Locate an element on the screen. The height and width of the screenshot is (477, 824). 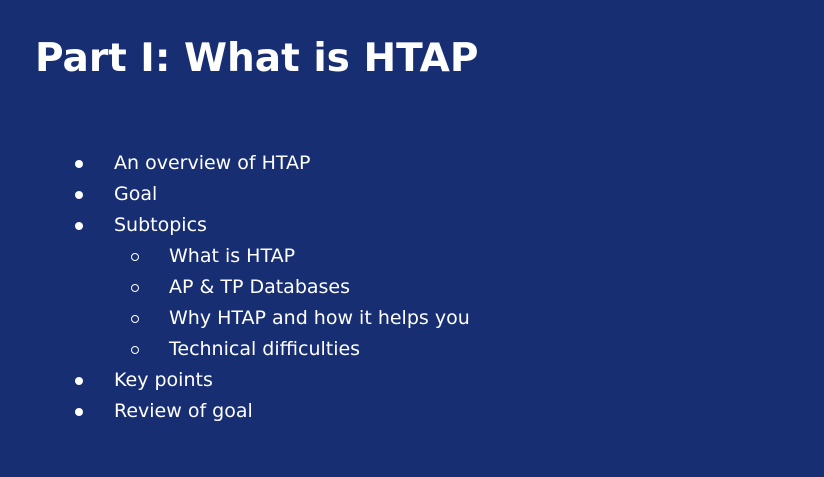
sub-item-text: What is HTAP is located at coordinates (232, 256).